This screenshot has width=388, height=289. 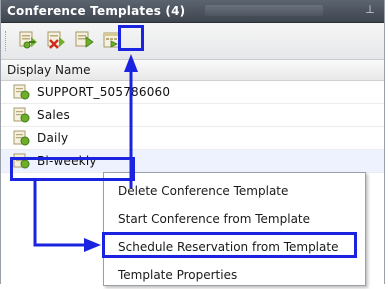 I want to click on panel-title: Conference Templates (4), so click(x=96, y=11).